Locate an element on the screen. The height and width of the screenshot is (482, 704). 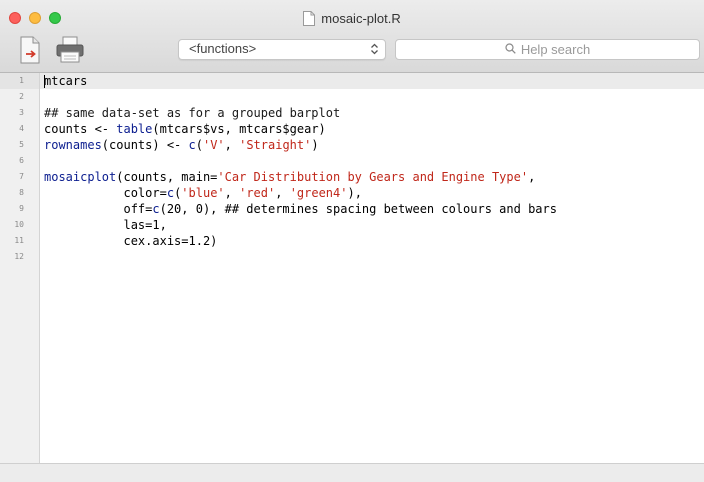
line-number: 7 is located at coordinates (21, 176).